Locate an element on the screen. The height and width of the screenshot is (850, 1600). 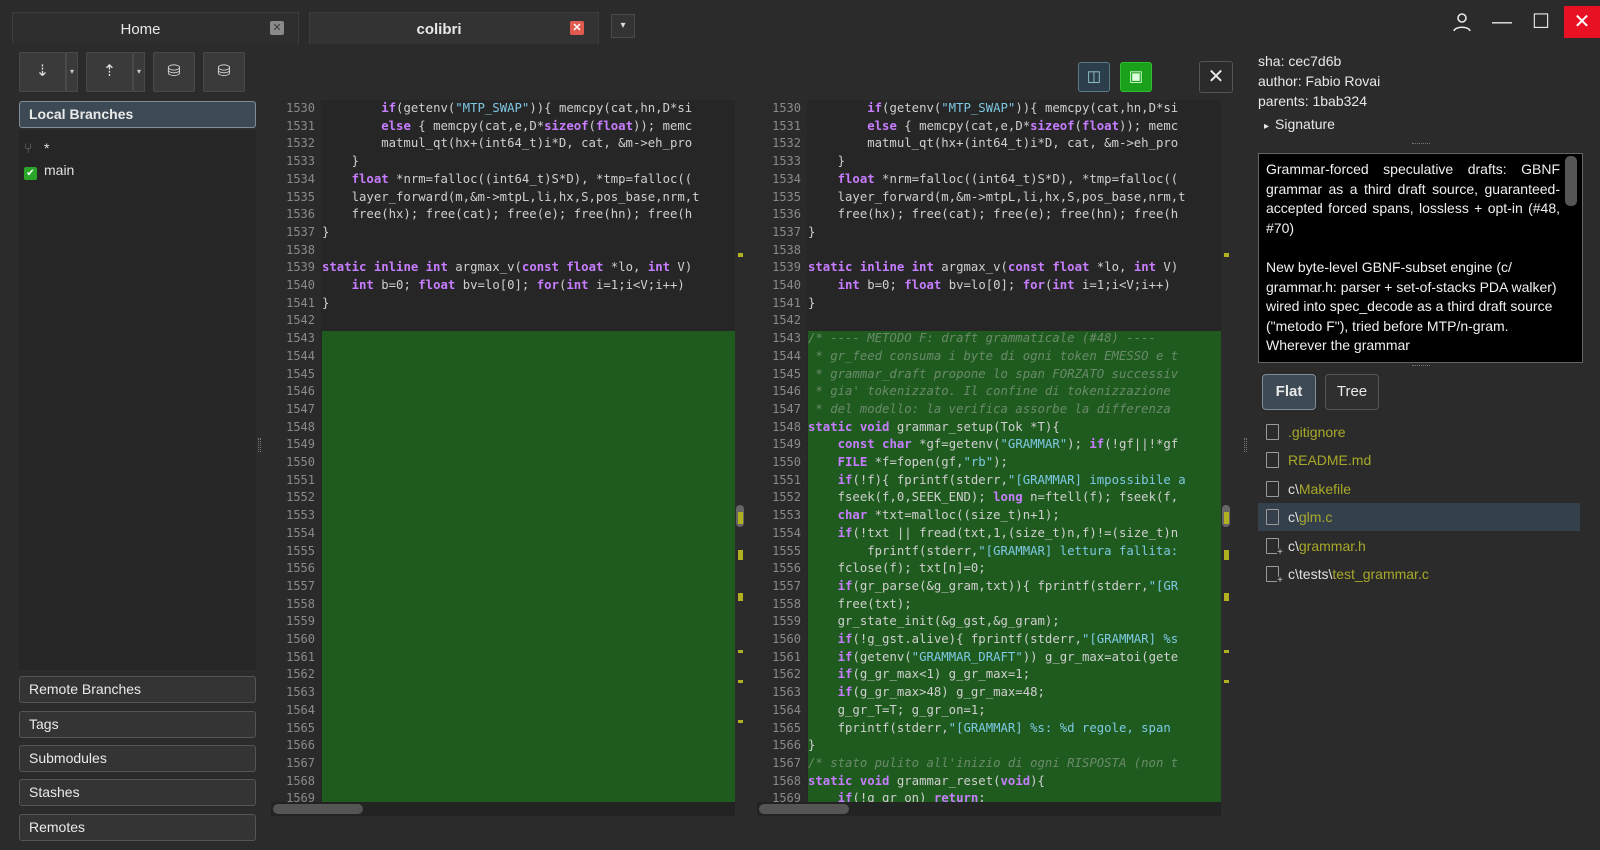
unified-view-button: ▣ is located at coordinates (1136, 77).